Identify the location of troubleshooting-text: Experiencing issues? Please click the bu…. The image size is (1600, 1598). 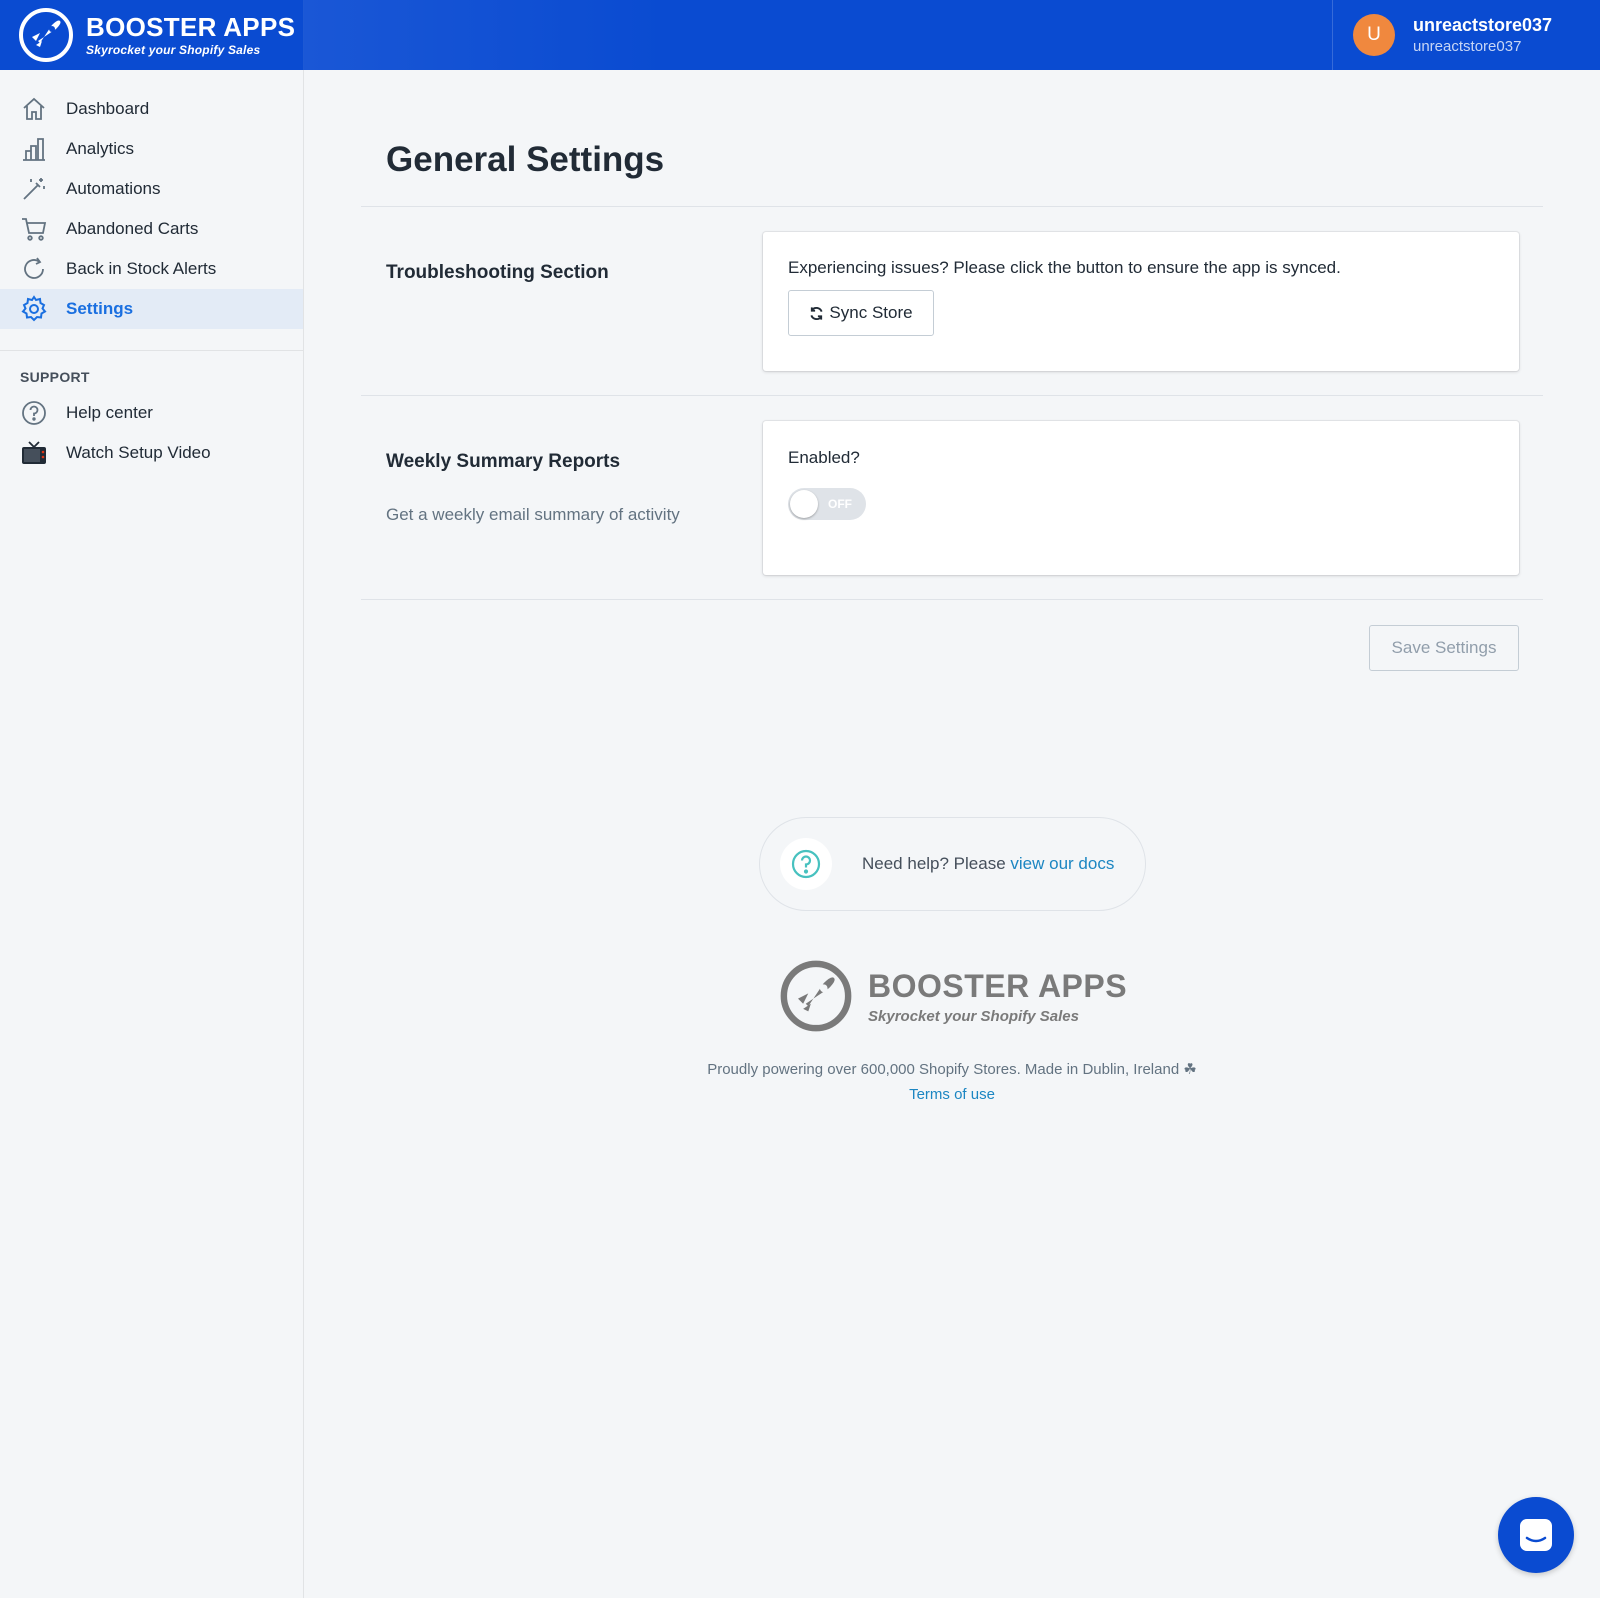
(1064, 267).